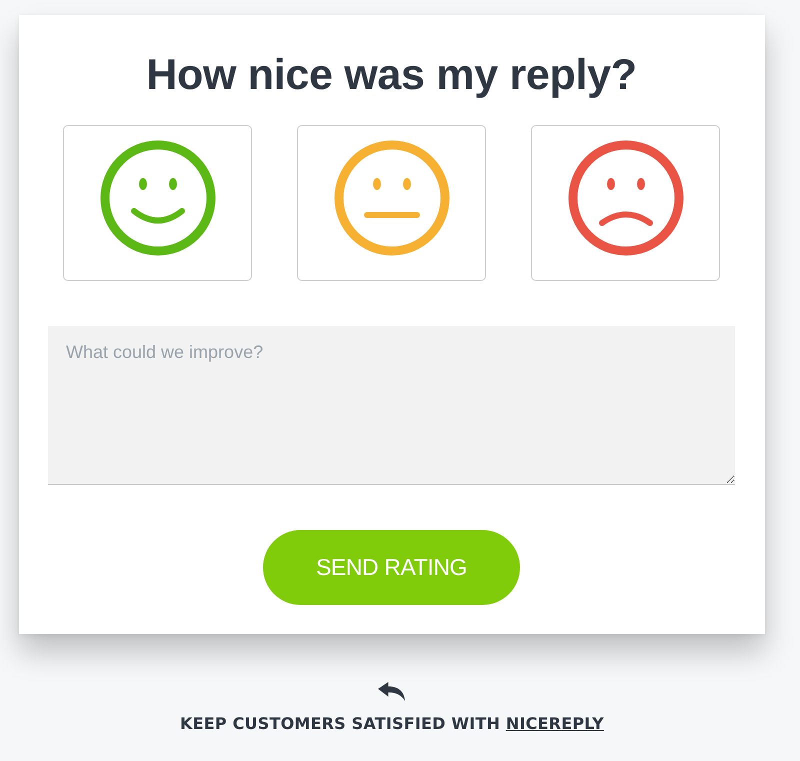 This screenshot has width=800, height=761. I want to click on reply-arrow-icon, so click(392, 691).